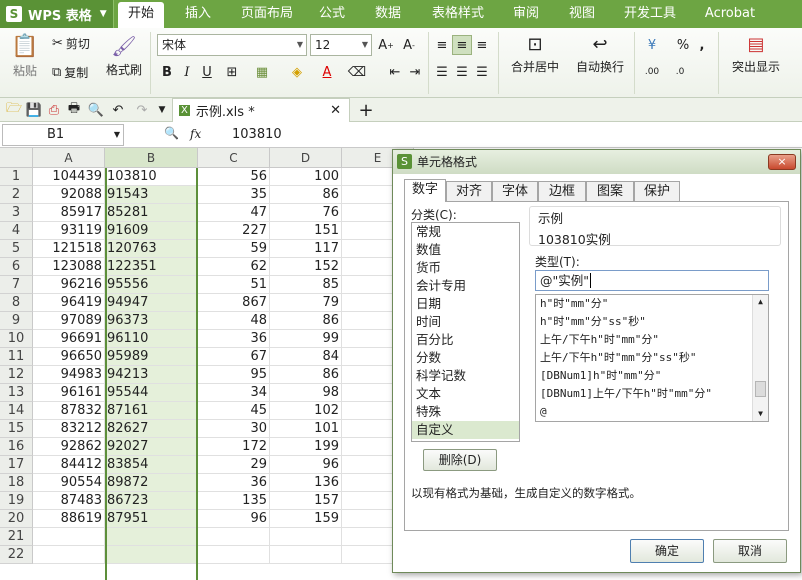  Describe the element at coordinates (151, 339) in the screenshot. I see `cell-b: 96110` at that location.